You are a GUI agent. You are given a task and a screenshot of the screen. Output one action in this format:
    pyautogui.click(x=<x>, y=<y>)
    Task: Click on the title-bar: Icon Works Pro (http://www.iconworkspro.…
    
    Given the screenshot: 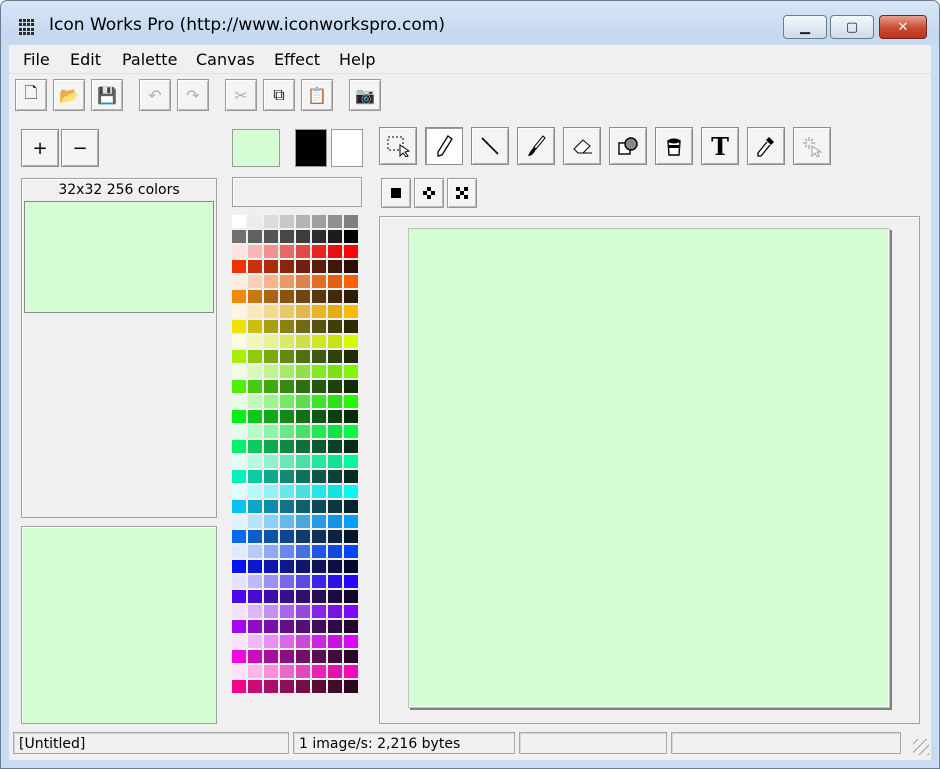 What is the action you would take?
    pyautogui.click(x=470, y=23)
    